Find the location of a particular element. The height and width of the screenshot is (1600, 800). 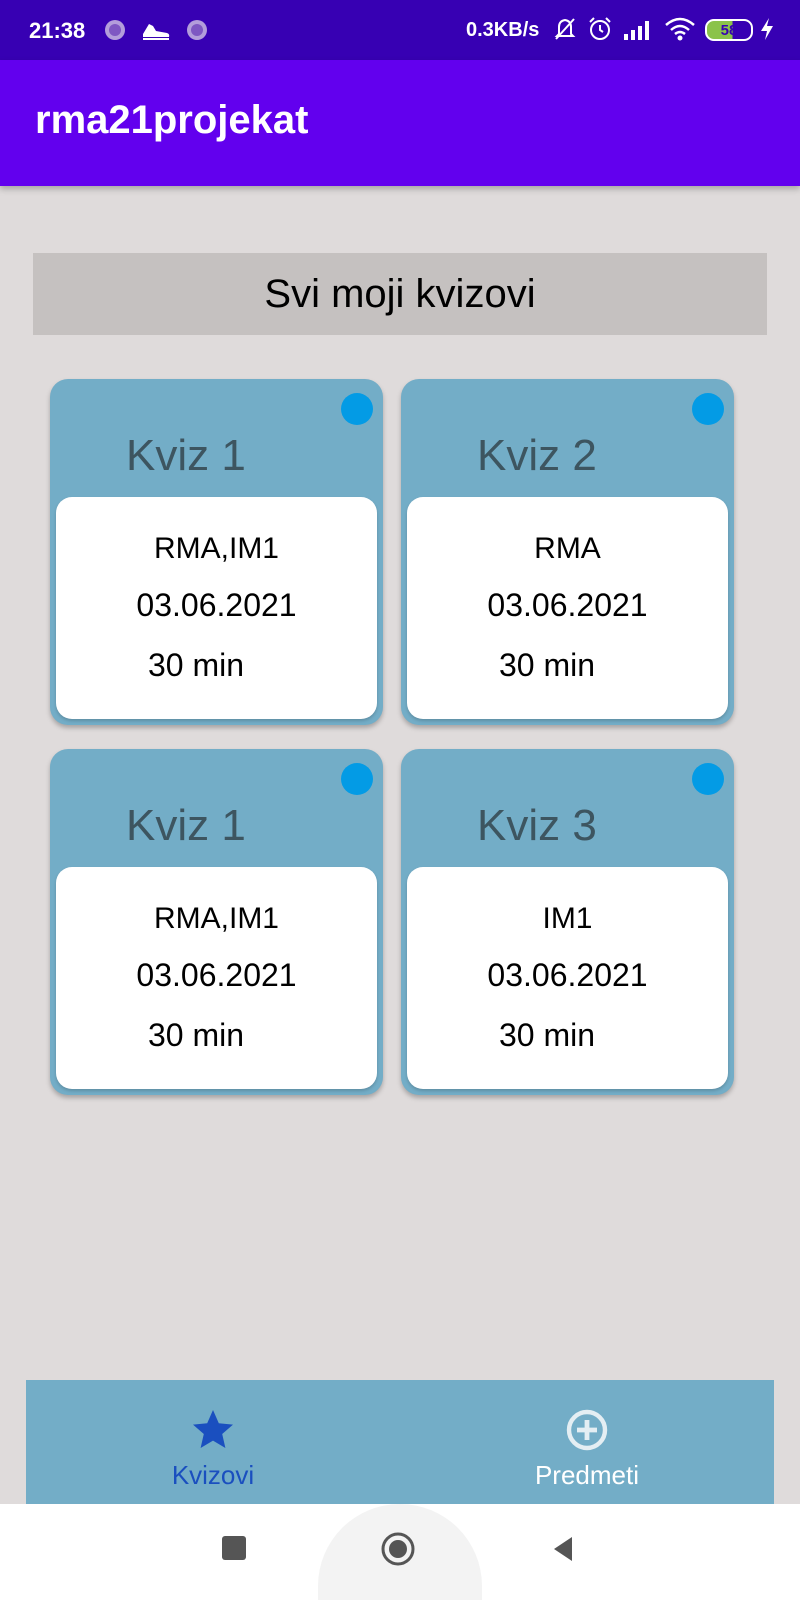

quiz-name: Kviz 2 is located at coordinates (537, 455).